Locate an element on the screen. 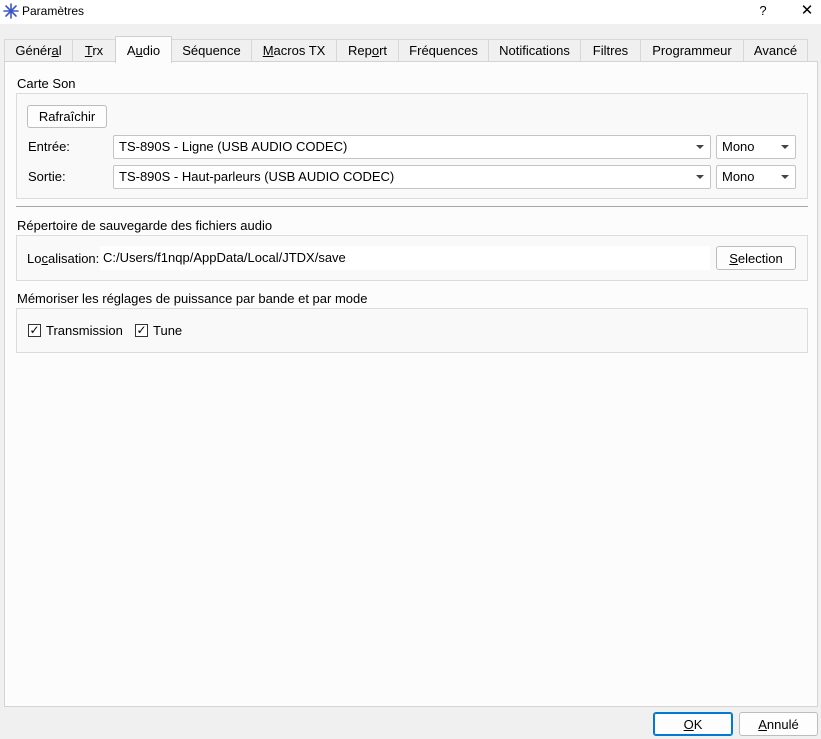 Image resolution: width=821 pixels, height=739 pixels. soundcard-title: Carte Son is located at coordinates (46, 83).